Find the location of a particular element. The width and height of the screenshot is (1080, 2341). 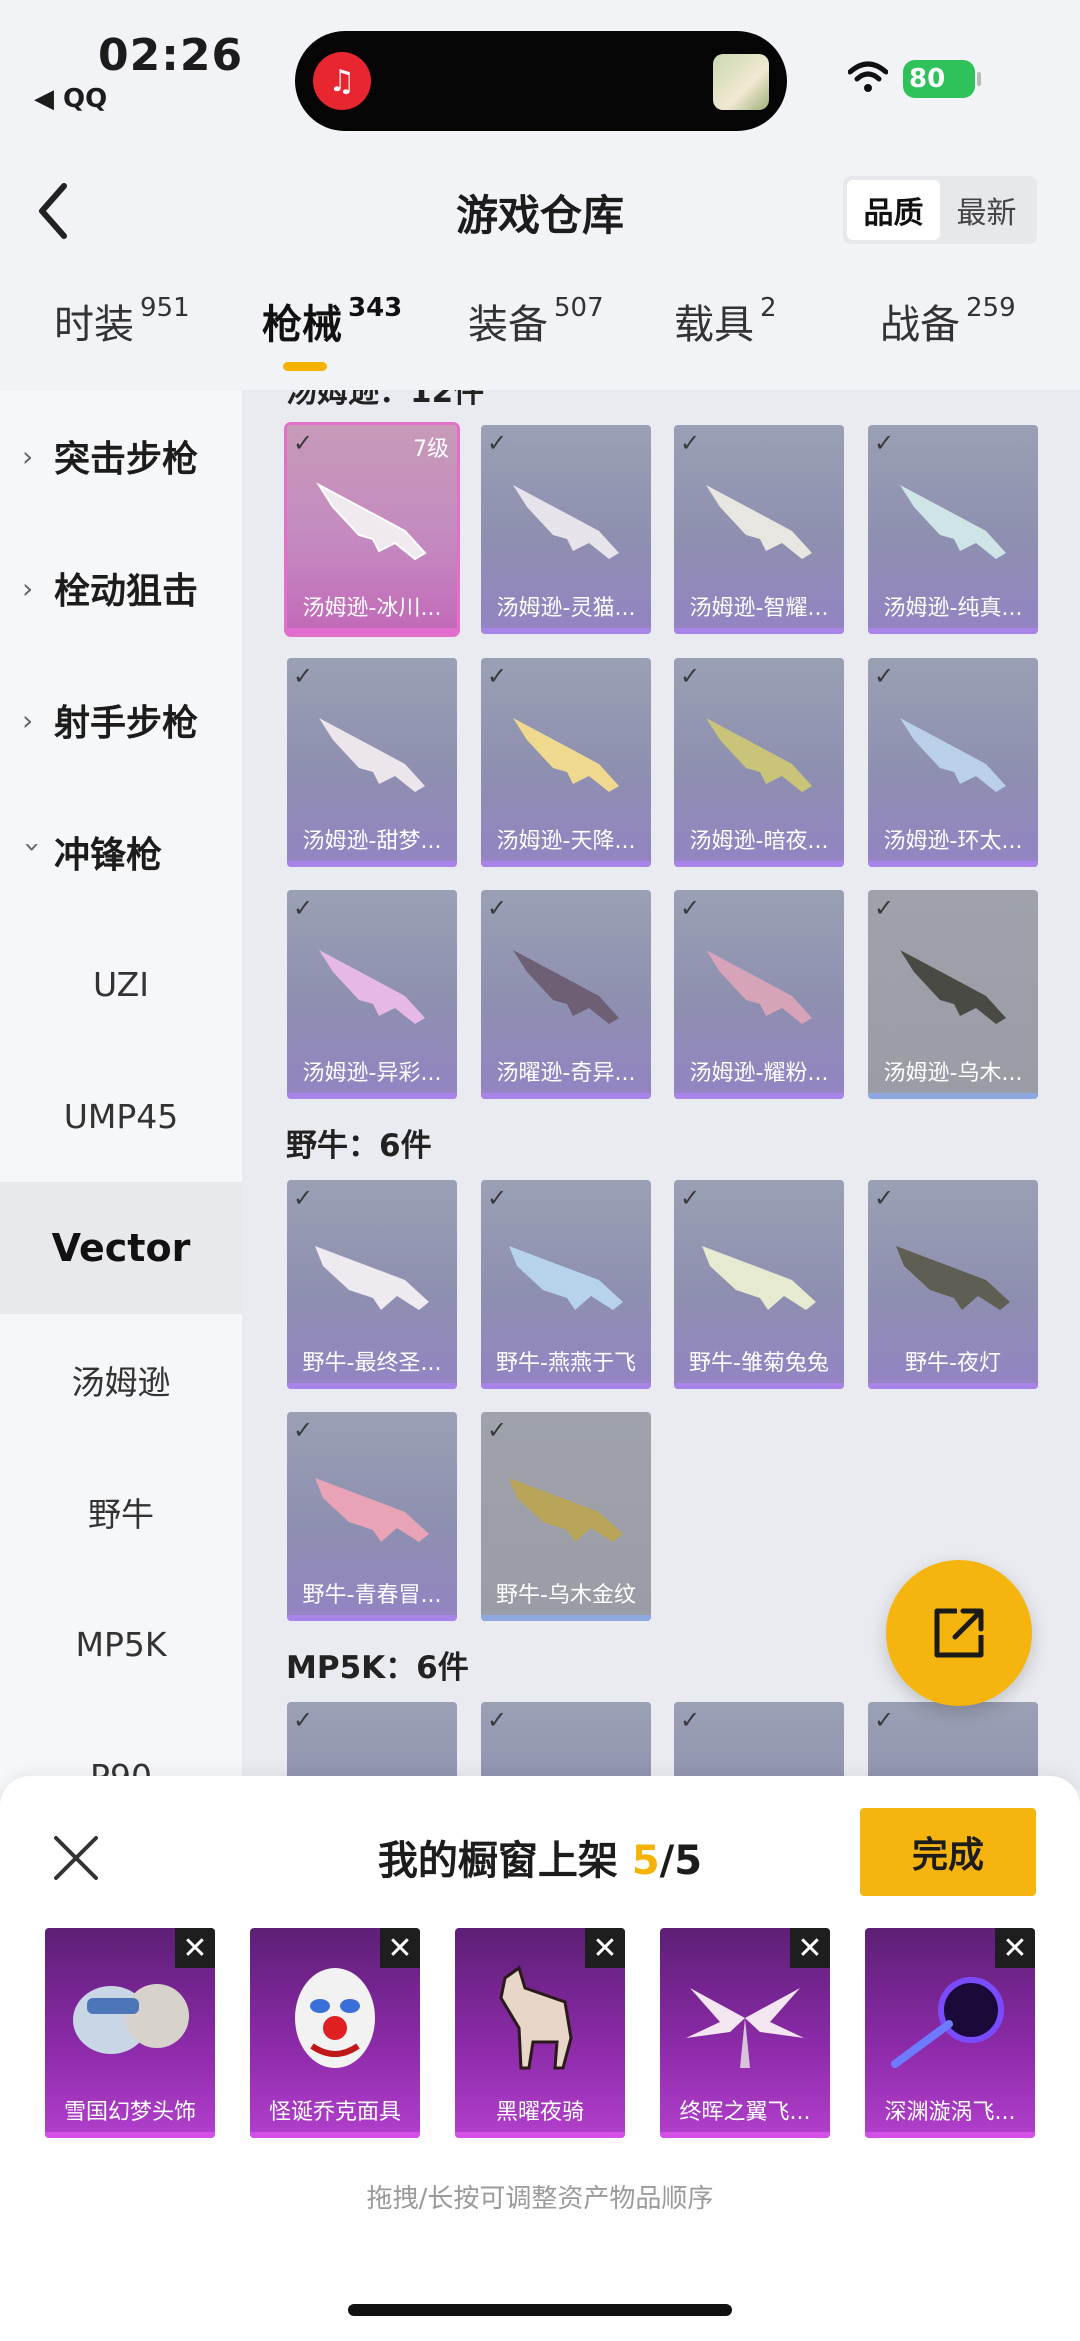

showcase-slot: ✕ 怪诞乔克面具 is located at coordinates (335, 2033).